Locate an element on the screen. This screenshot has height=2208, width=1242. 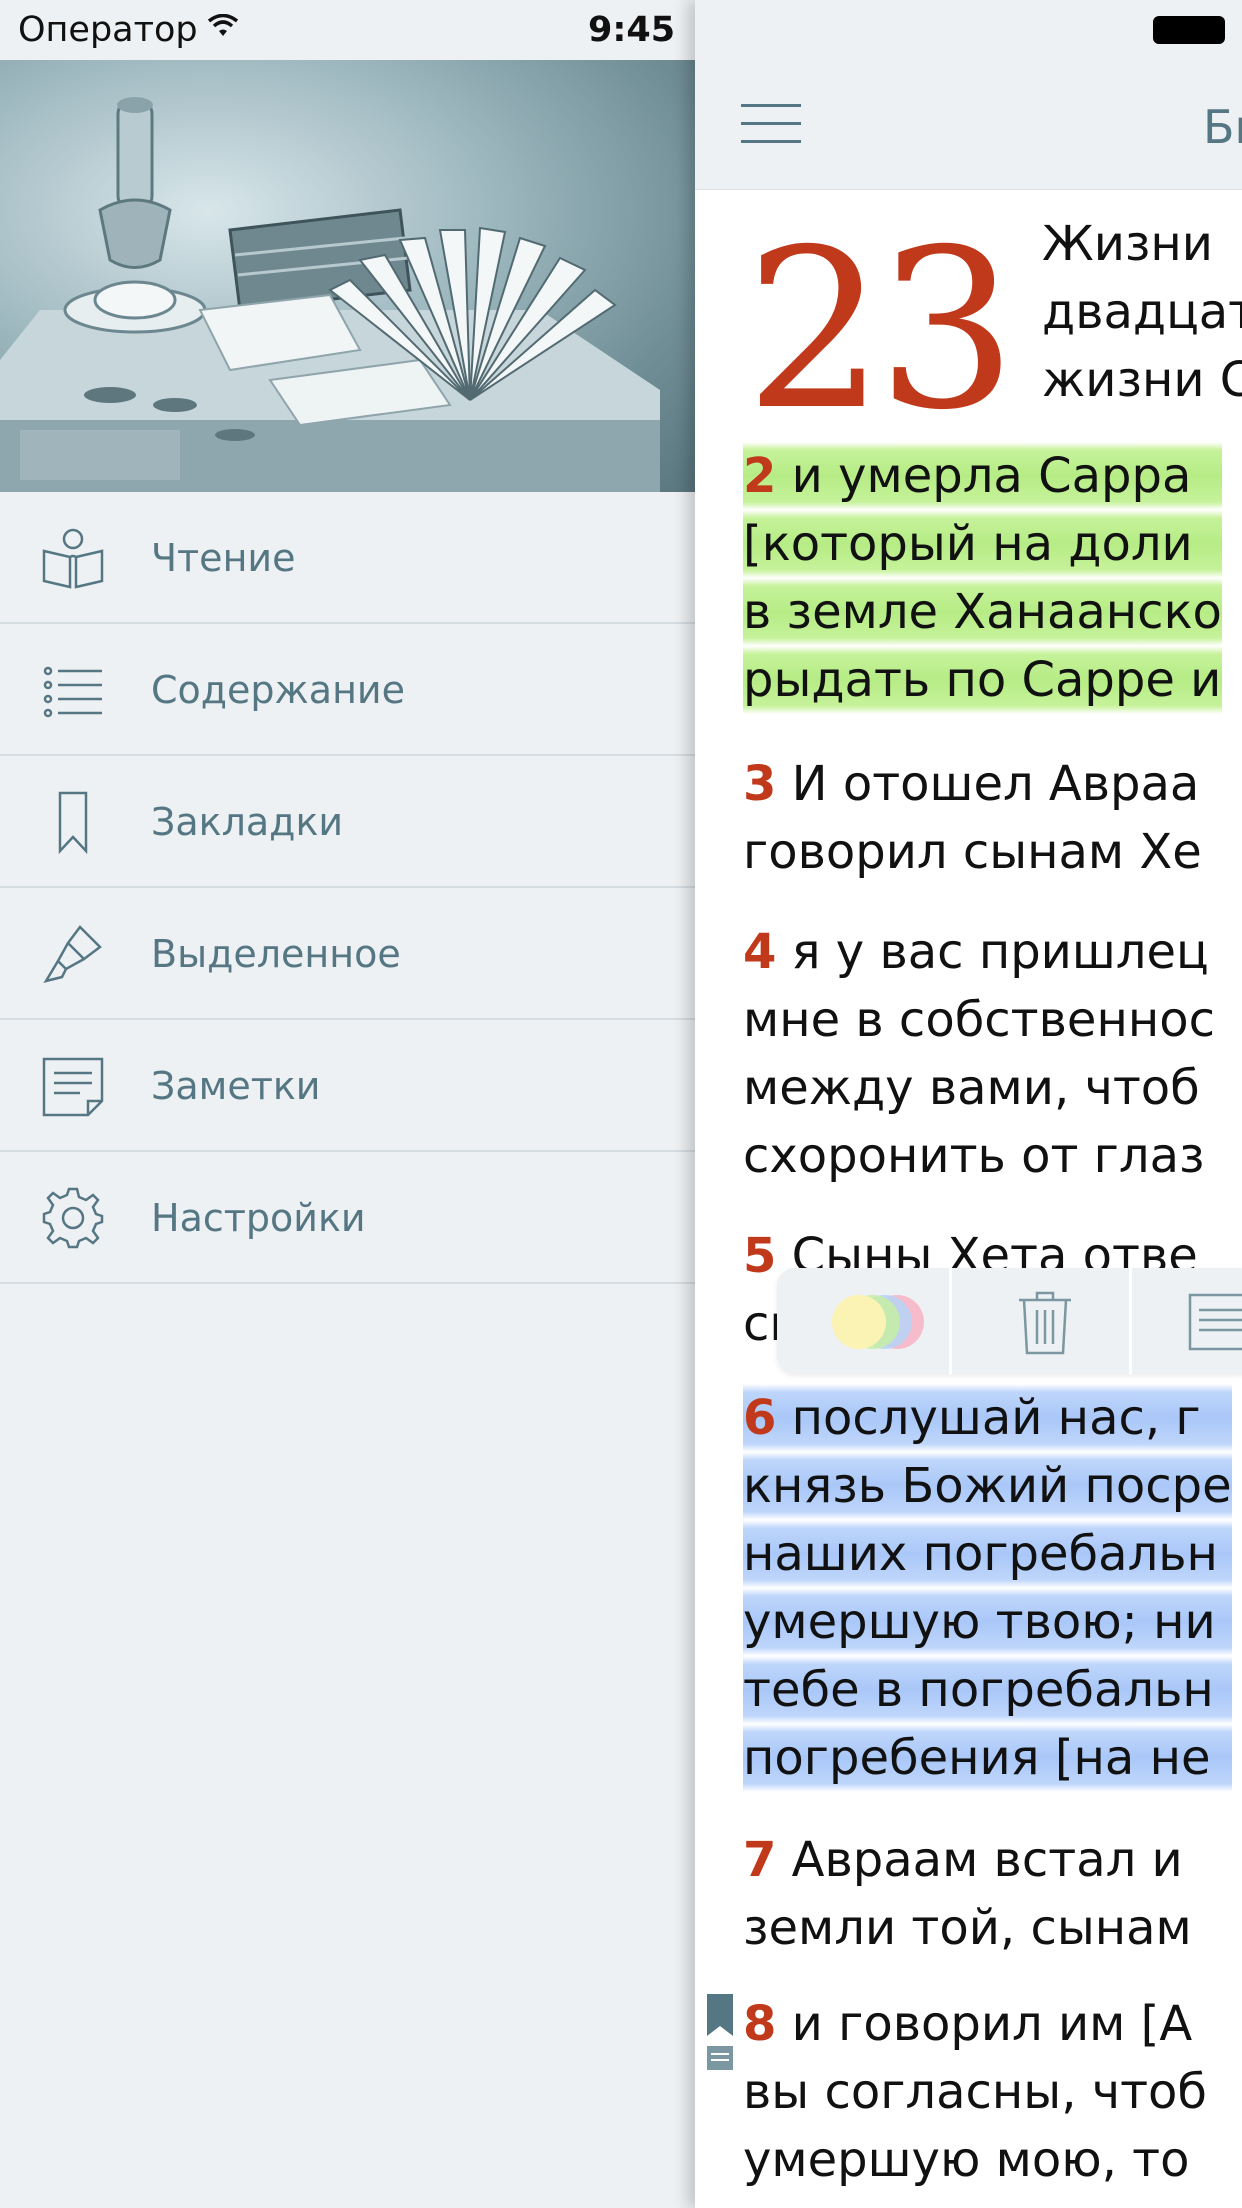
carrier-label: Оператор is located at coordinates (108, 30).